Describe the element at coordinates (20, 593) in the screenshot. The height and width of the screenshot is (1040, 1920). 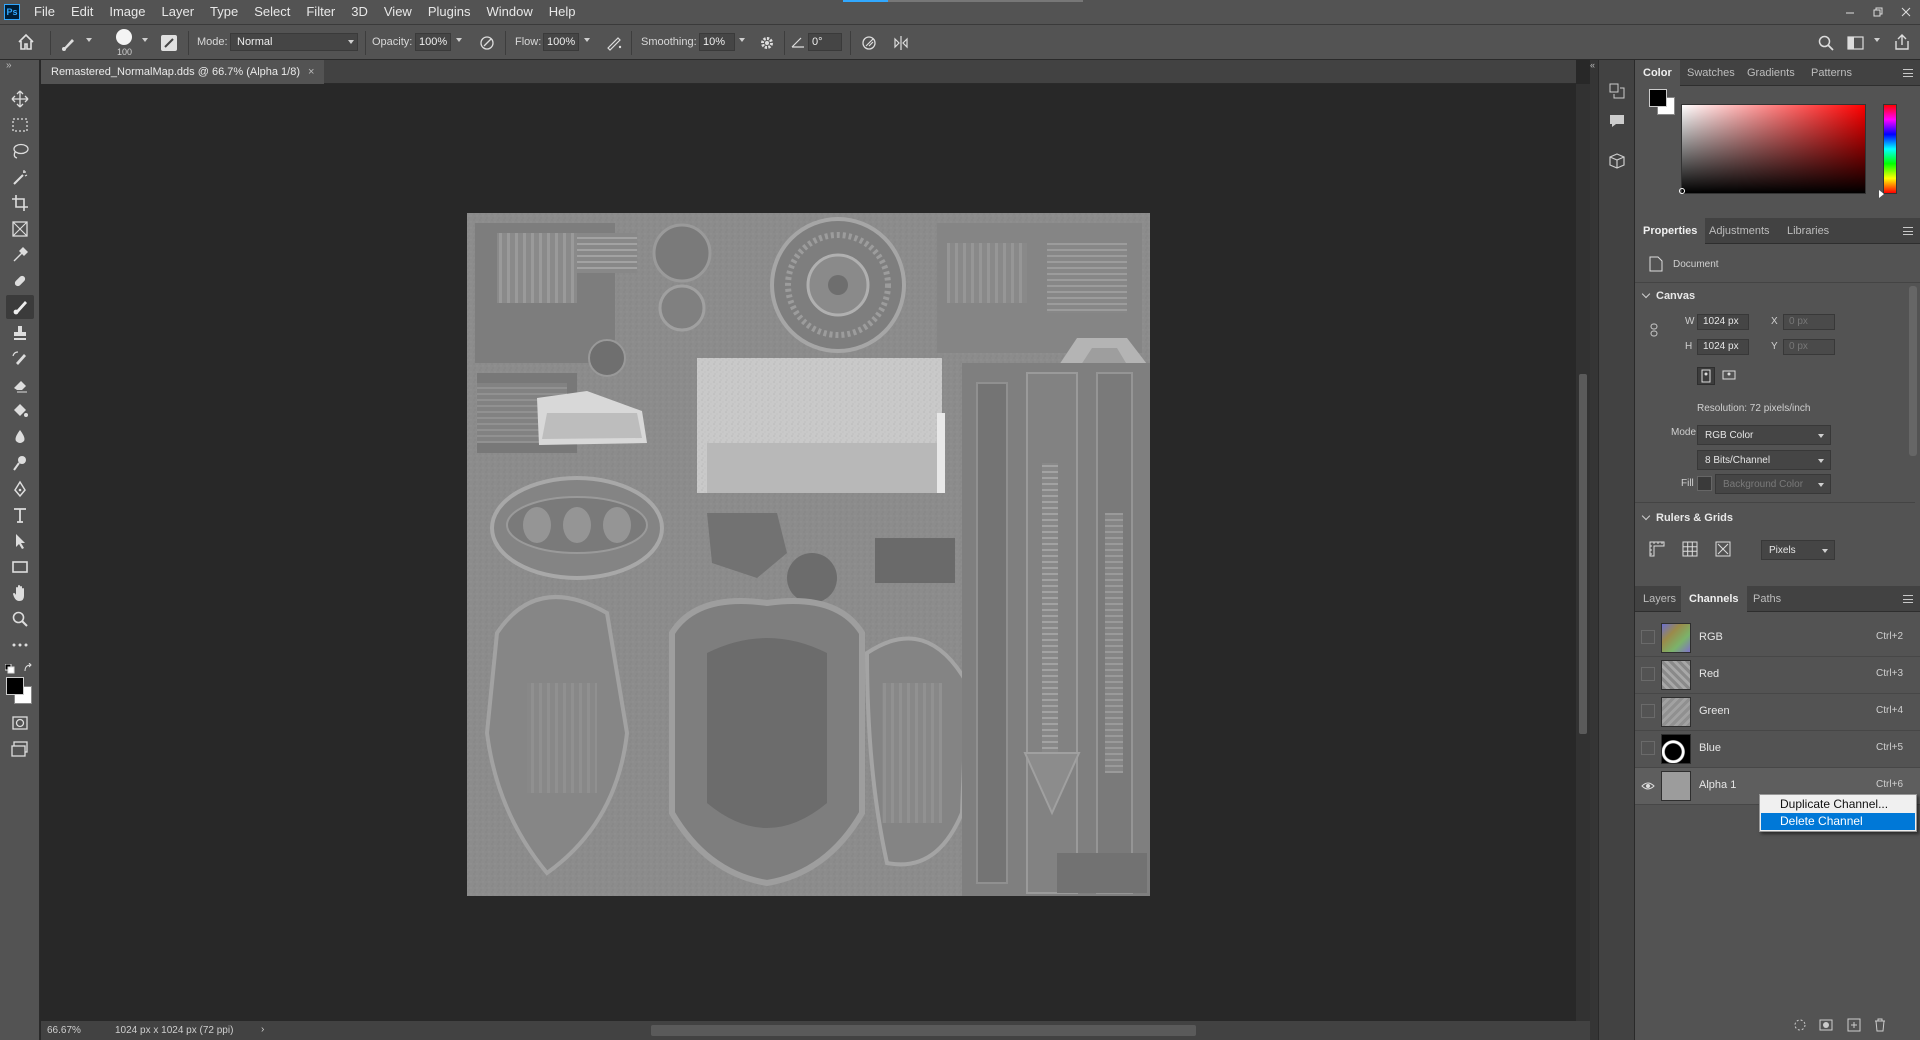
I see `hand-tool-icon` at that location.